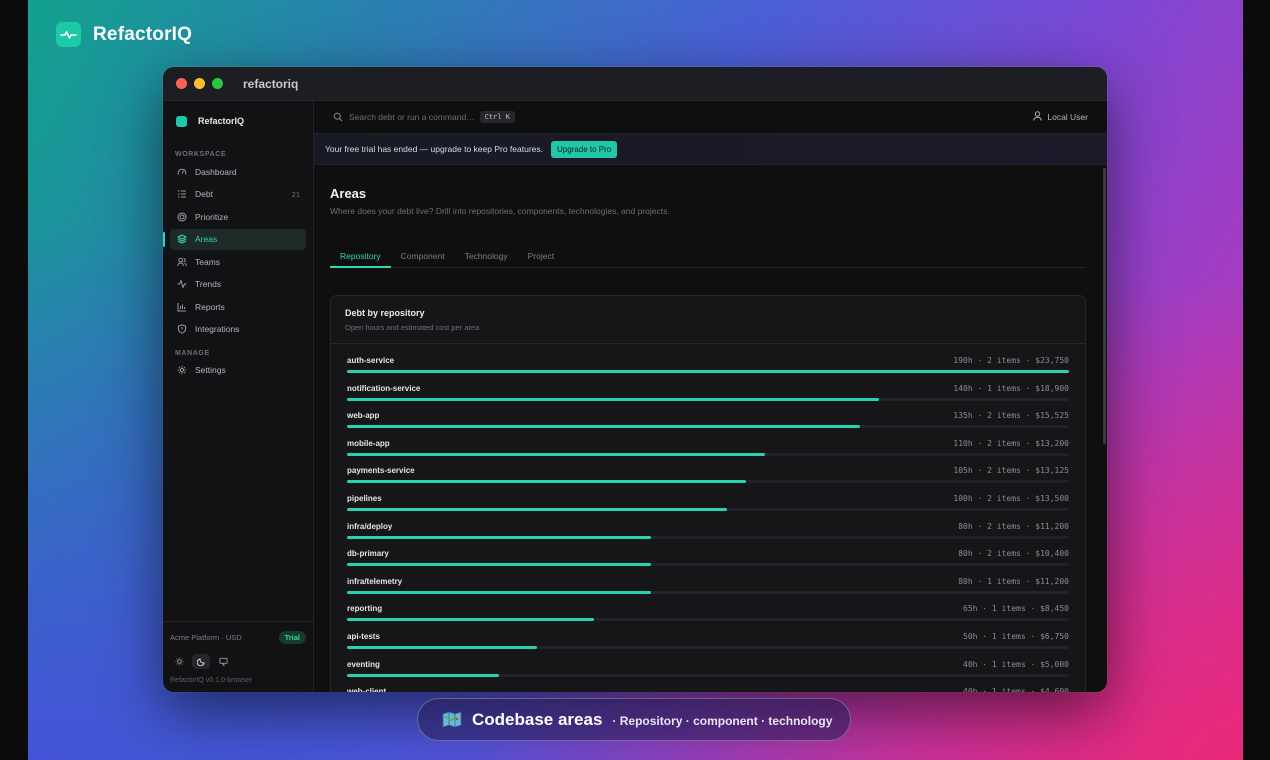 This screenshot has height=760, width=1270. I want to click on caption-subtitle: · Repository · component · technology, so click(722, 721).